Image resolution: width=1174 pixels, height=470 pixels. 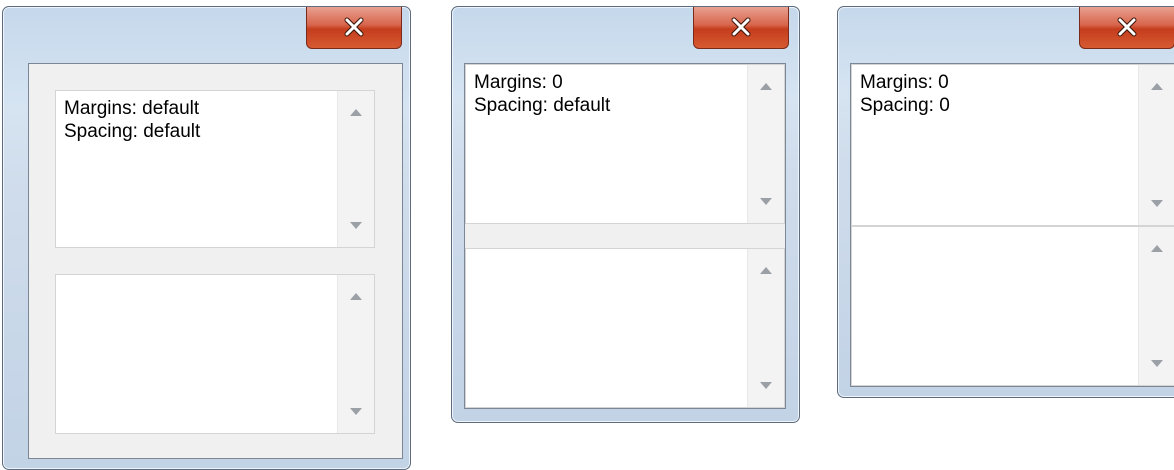 I want to click on text-pane-top: Margins: 0 Spacing: 0, so click(x=1012, y=145).